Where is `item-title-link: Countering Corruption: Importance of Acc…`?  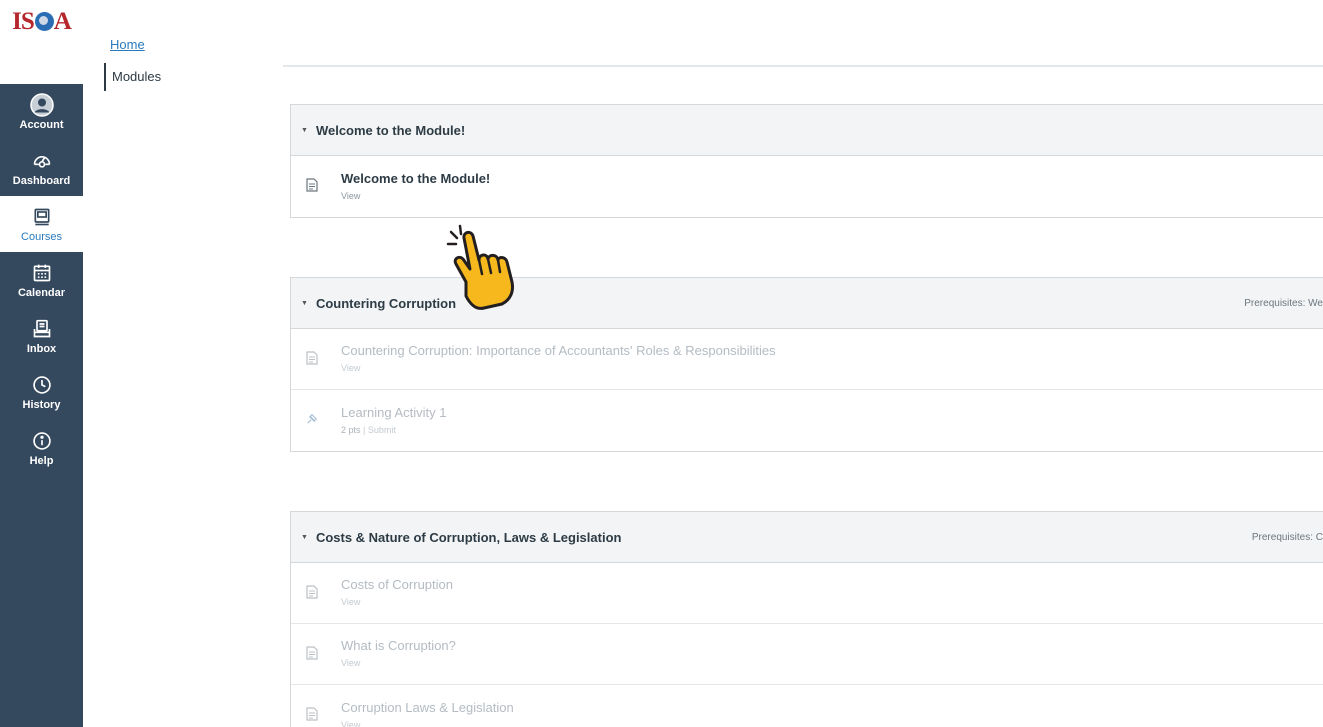 item-title-link: Countering Corruption: Importance of Acc… is located at coordinates (558, 351).